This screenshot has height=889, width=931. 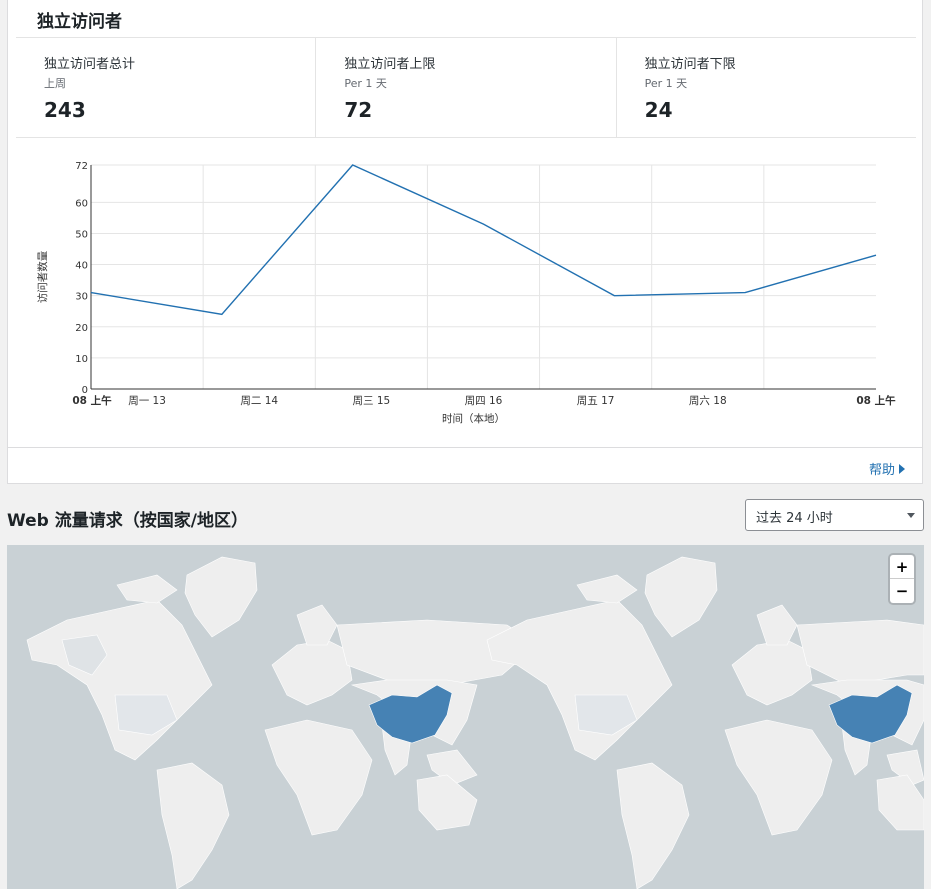 I want to click on help-link: 帮助, so click(x=887, y=468).